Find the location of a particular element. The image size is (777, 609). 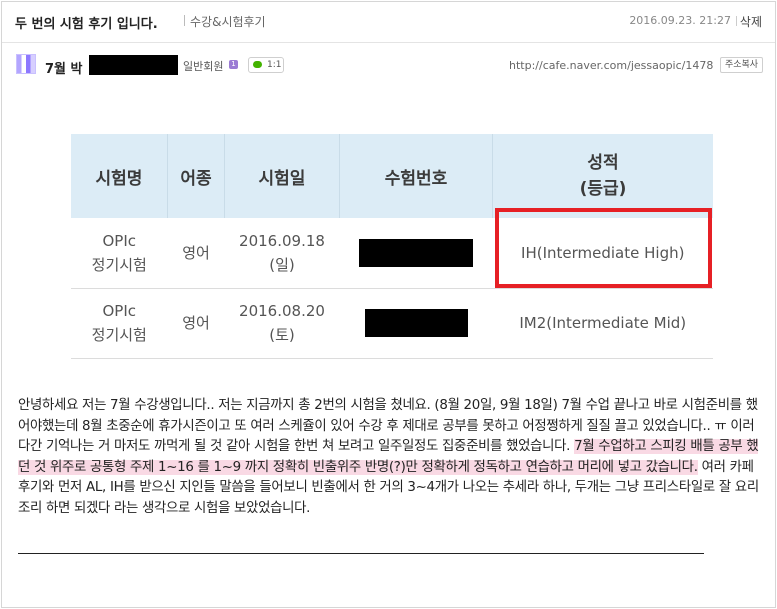

header-grade: 성적 (등급) is located at coordinates (603, 176).